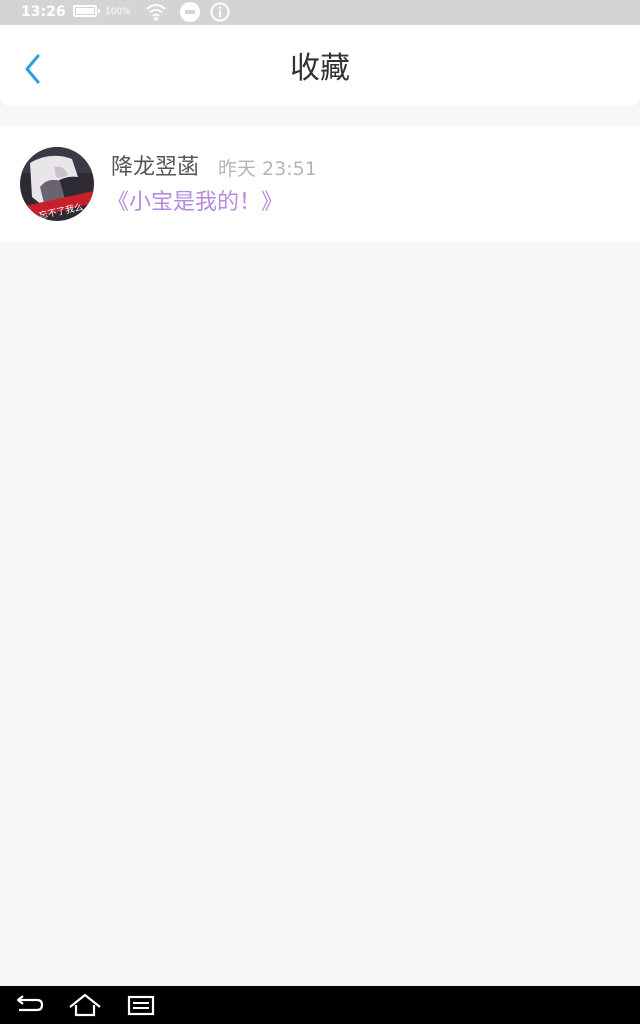 The image size is (640, 1024). I want to click on favorite-title-link: 《小宝是我的！》, so click(195, 203).